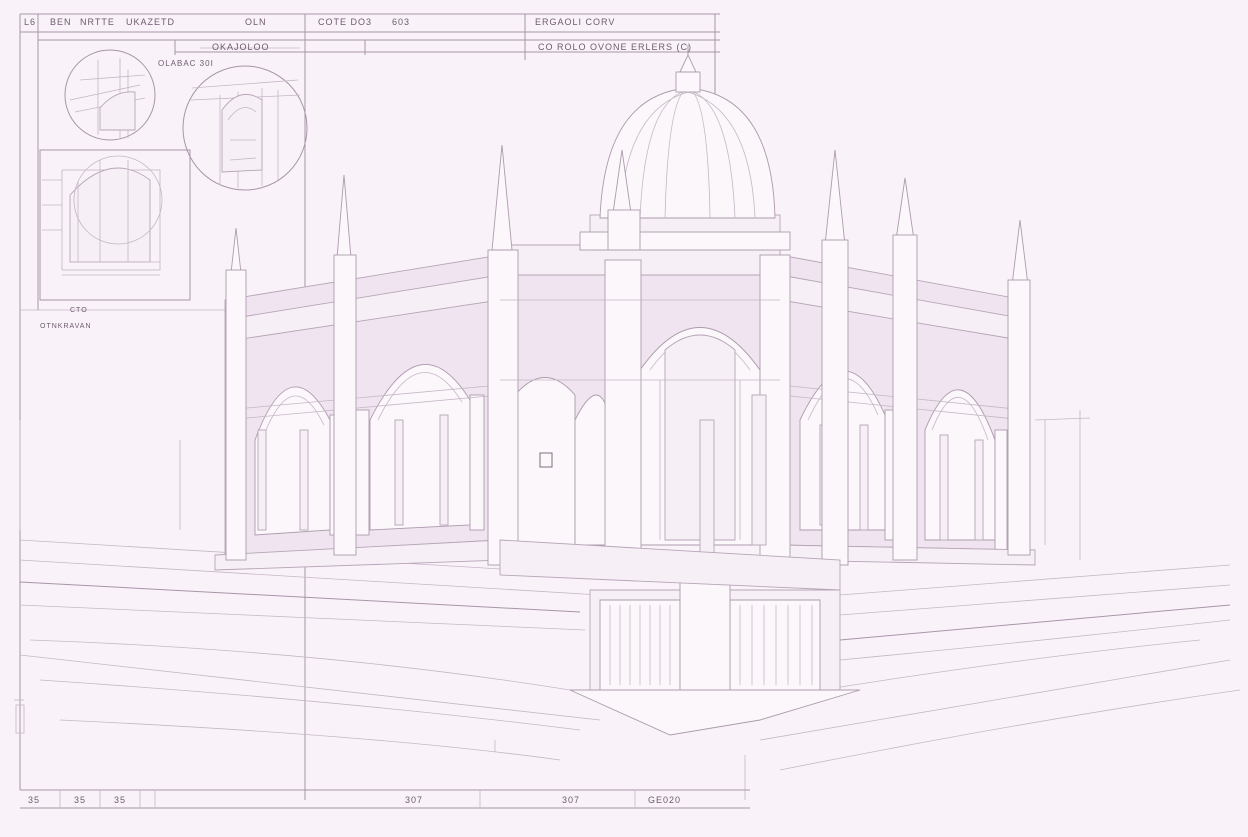 The image size is (1248, 837). What do you see at coordinates (30, 22) in the screenshot?
I see `title-code-1: L6` at bounding box center [30, 22].